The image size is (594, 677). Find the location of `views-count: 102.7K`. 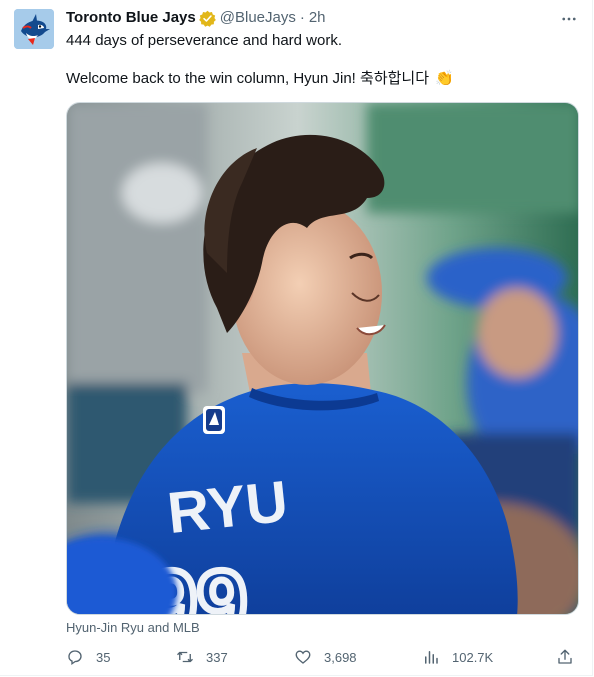

views-count: 102.7K is located at coordinates (473, 657).